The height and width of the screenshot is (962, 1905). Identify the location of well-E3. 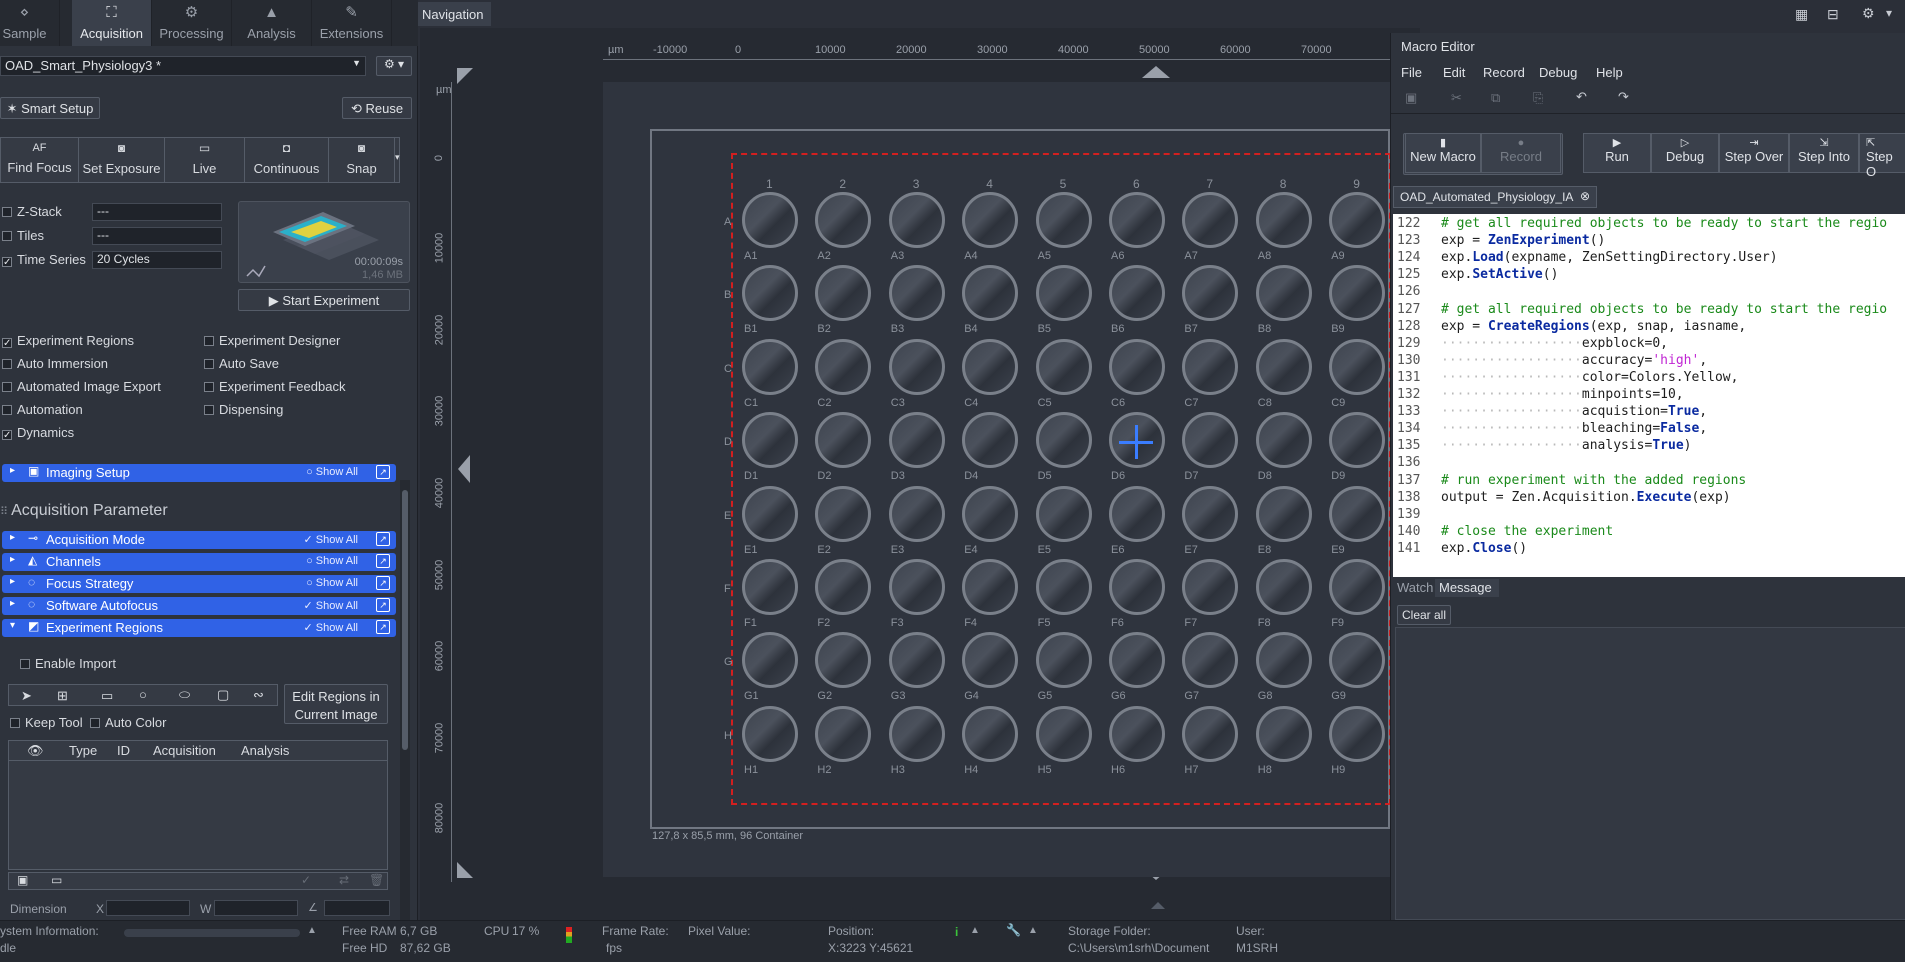
(916, 513).